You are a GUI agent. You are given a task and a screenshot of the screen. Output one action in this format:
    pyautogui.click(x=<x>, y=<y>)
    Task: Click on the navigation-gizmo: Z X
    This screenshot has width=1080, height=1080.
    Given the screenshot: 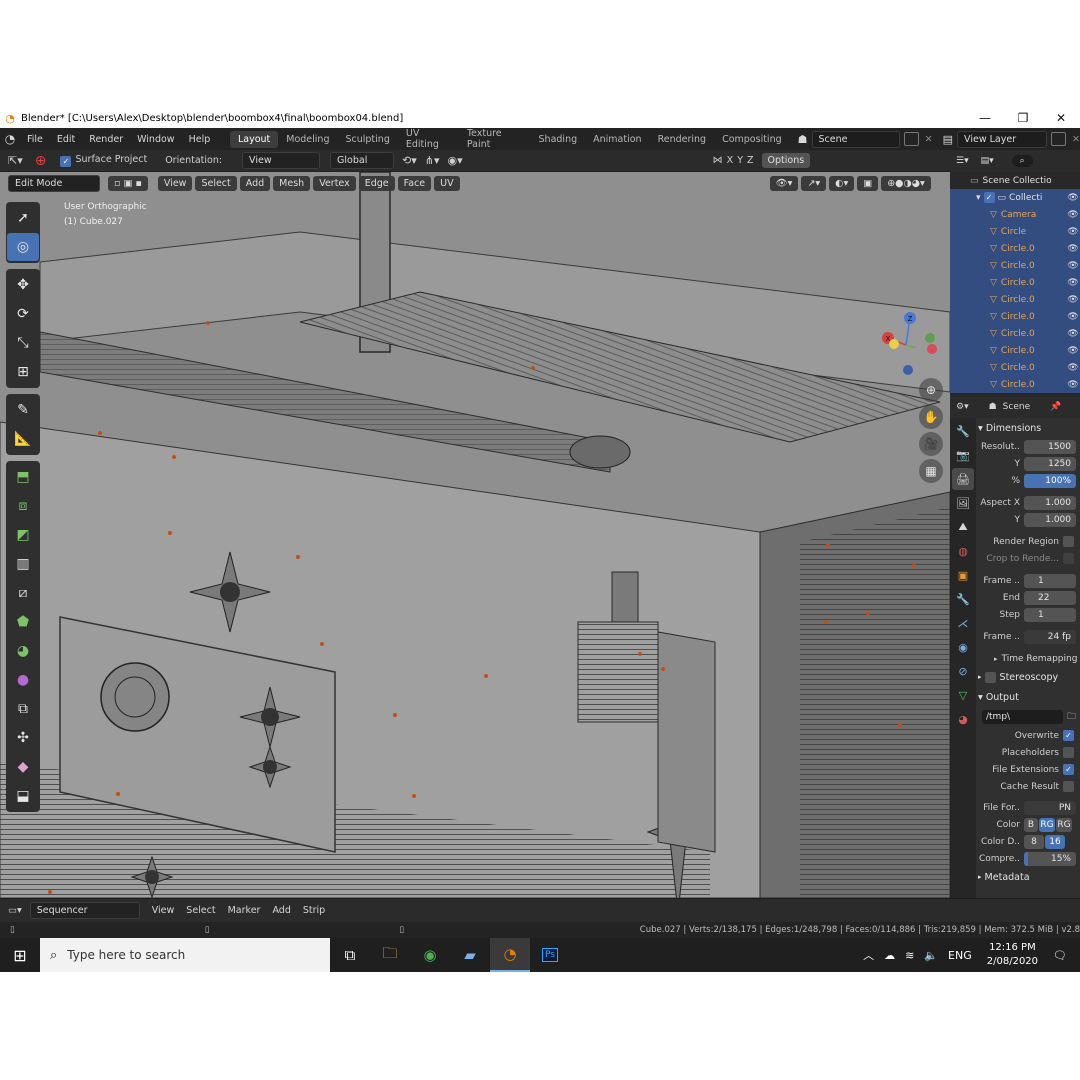 What is the action you would take?
    pyautogui.click(x=911, y=343)
    